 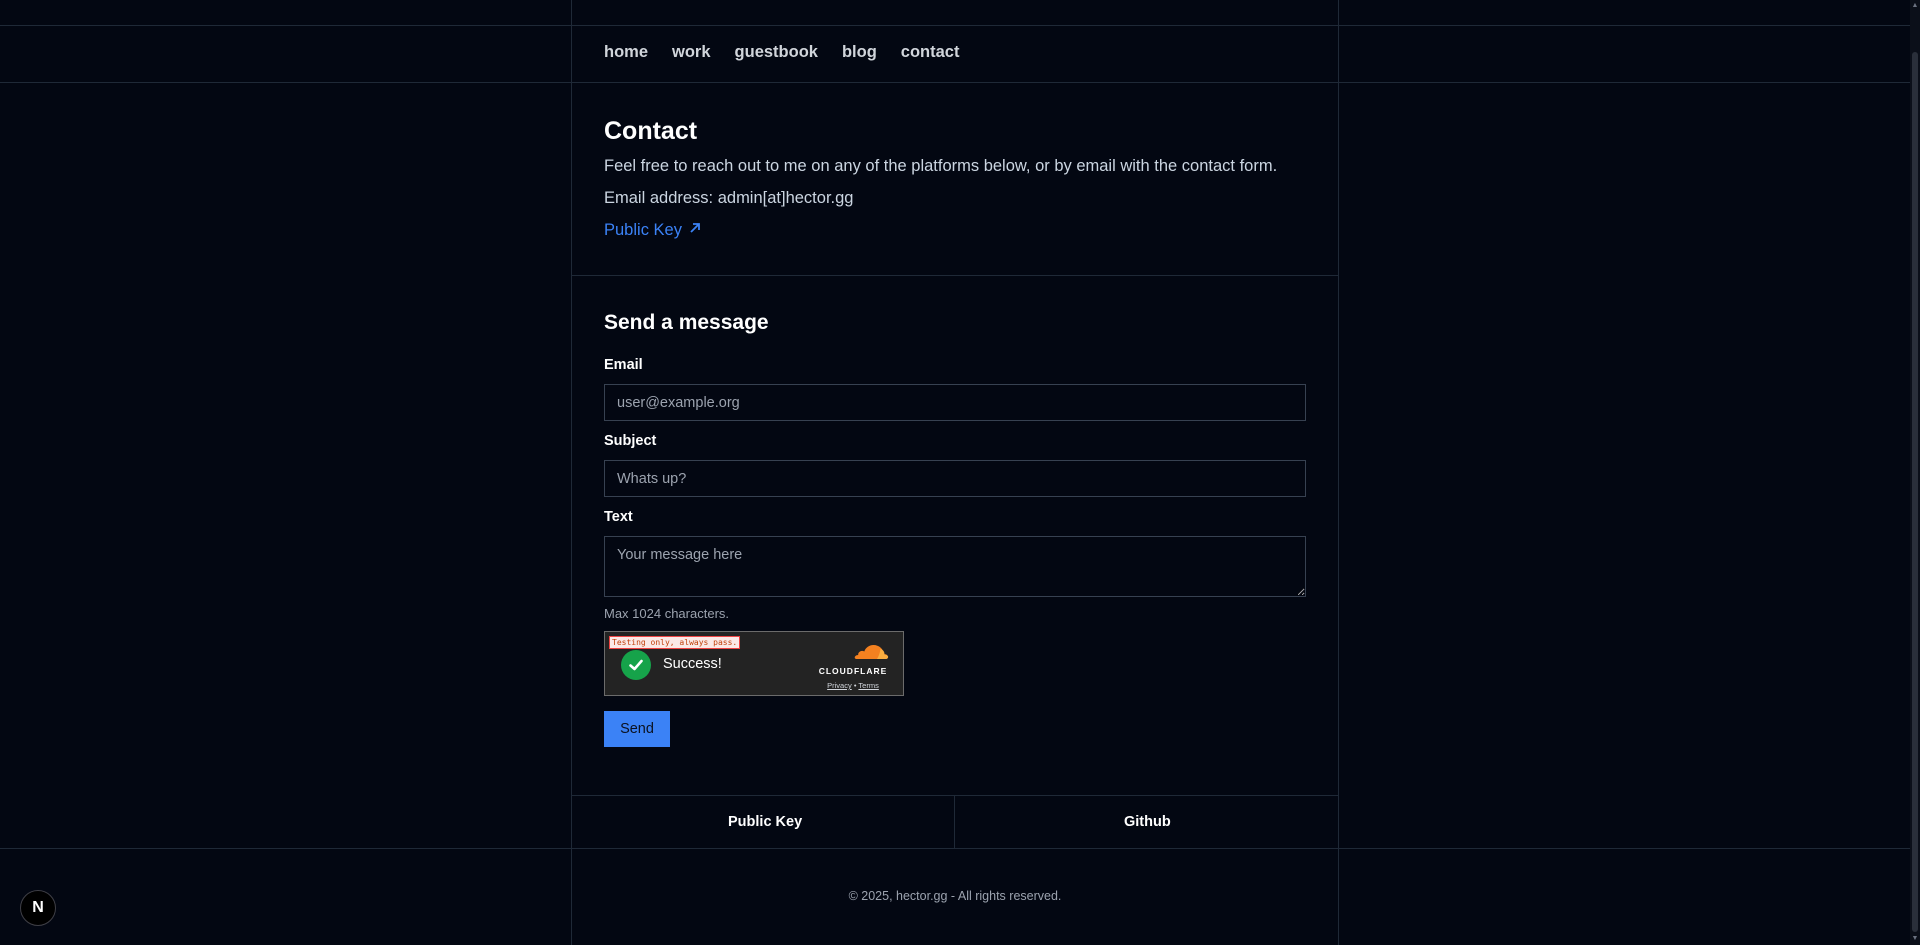 What do you see at coordinates (955, 82) in the screenshot?
I see `grid-line-nav-bottom` at bounding box center [955, 82].